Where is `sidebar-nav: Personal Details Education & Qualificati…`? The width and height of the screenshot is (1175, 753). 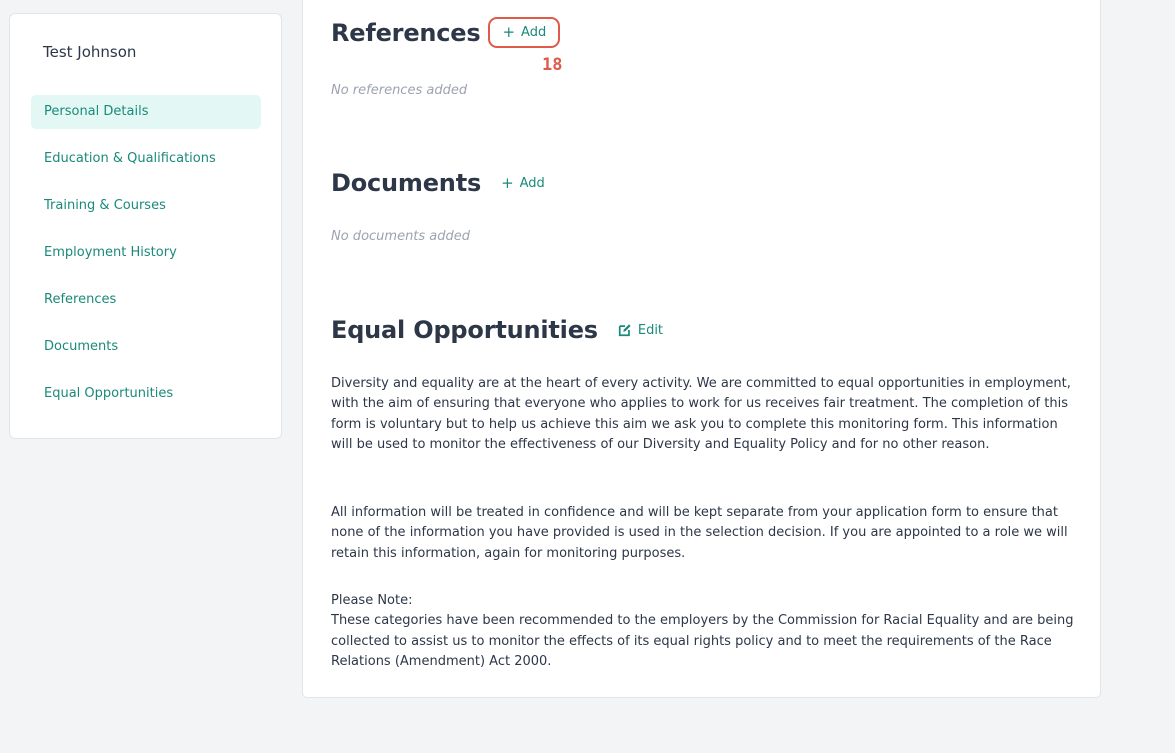 sidebar-nav: Personal Details Education & Qualificati… is located at coordinates (146, 259).